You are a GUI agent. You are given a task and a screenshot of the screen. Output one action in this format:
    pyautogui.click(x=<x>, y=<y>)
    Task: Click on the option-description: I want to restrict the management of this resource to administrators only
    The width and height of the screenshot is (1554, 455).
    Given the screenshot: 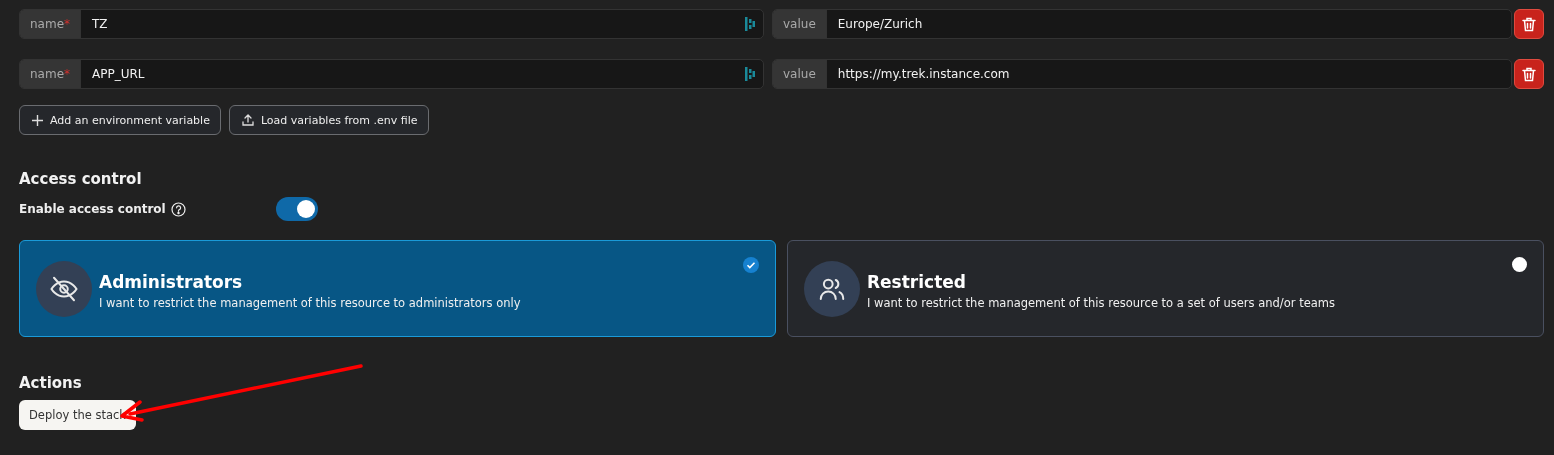 What is the action you would take?
    pyautogui.click(x=310, y=302)
    